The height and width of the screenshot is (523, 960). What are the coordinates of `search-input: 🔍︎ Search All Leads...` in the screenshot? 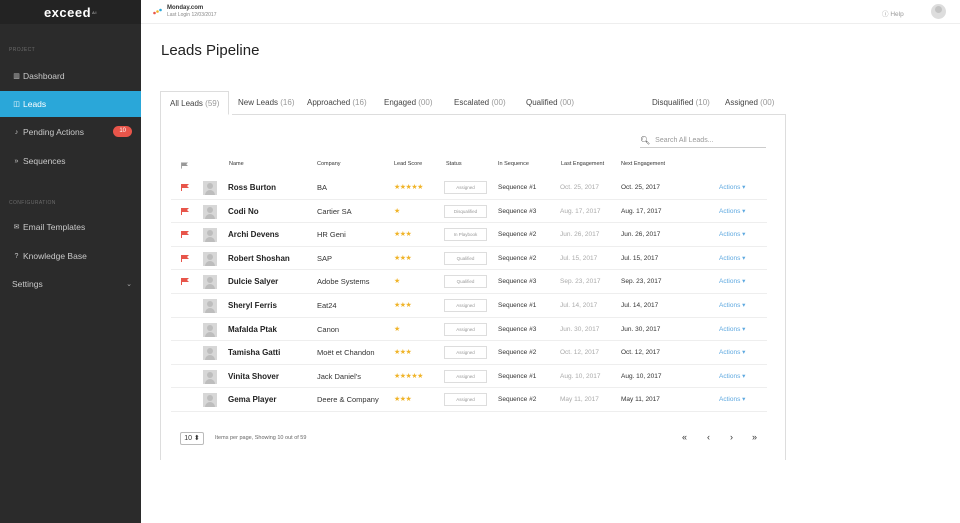 It's located at (703, 140).